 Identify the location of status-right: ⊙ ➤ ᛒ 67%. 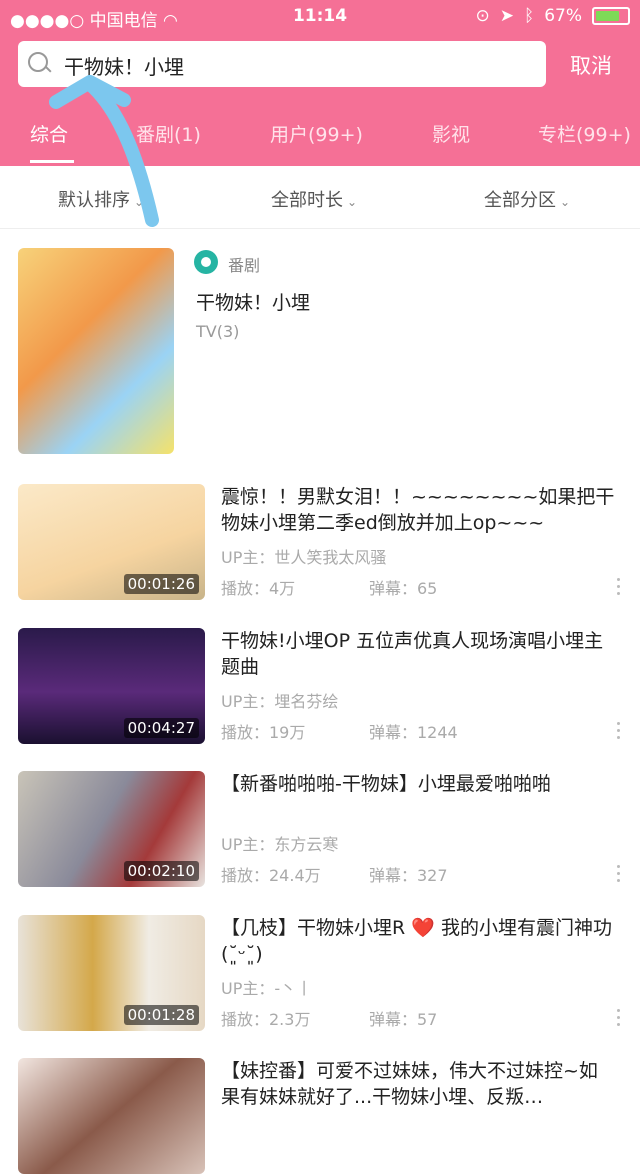
(552, 16).